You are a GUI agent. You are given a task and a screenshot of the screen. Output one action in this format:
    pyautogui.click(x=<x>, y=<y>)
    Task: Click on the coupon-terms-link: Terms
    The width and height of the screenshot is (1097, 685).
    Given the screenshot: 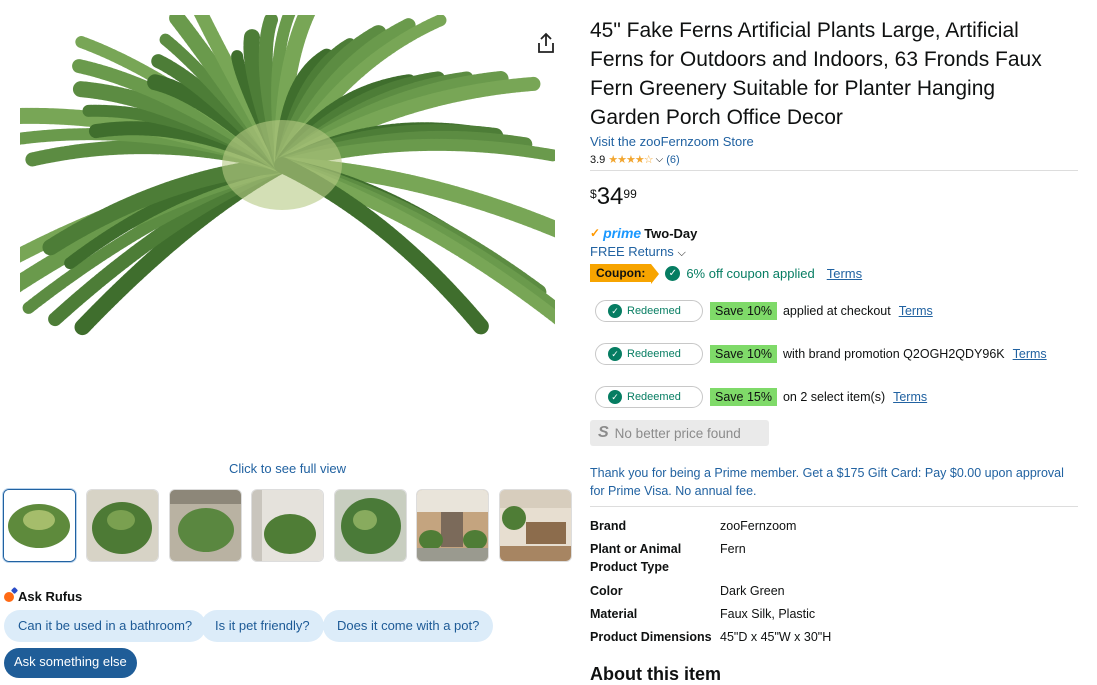 What is the action you would take?
    pyautogui.click(x=844, y=273)
    